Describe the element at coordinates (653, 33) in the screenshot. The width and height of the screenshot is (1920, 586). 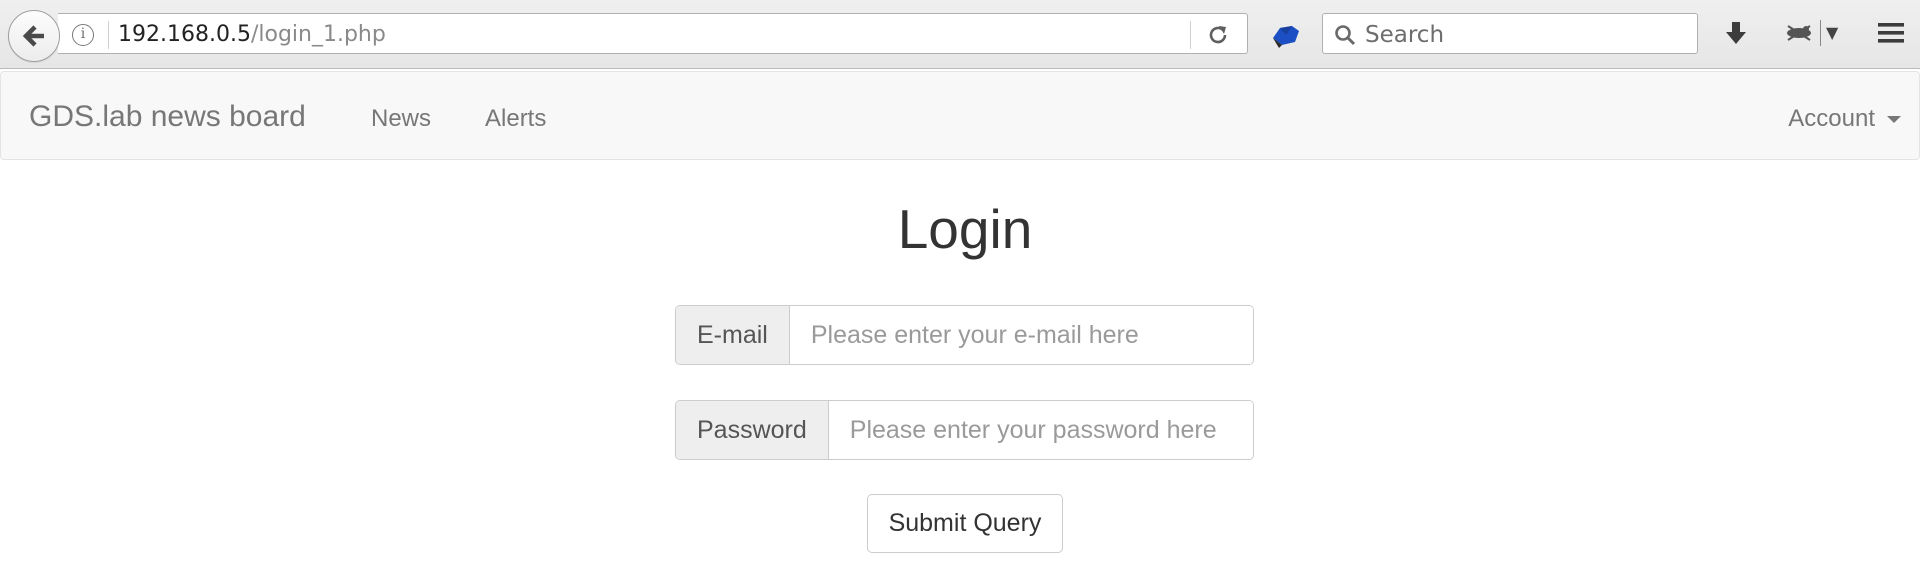
I see `address-bar: i 192.168.0.5/login_1.php` at that location.